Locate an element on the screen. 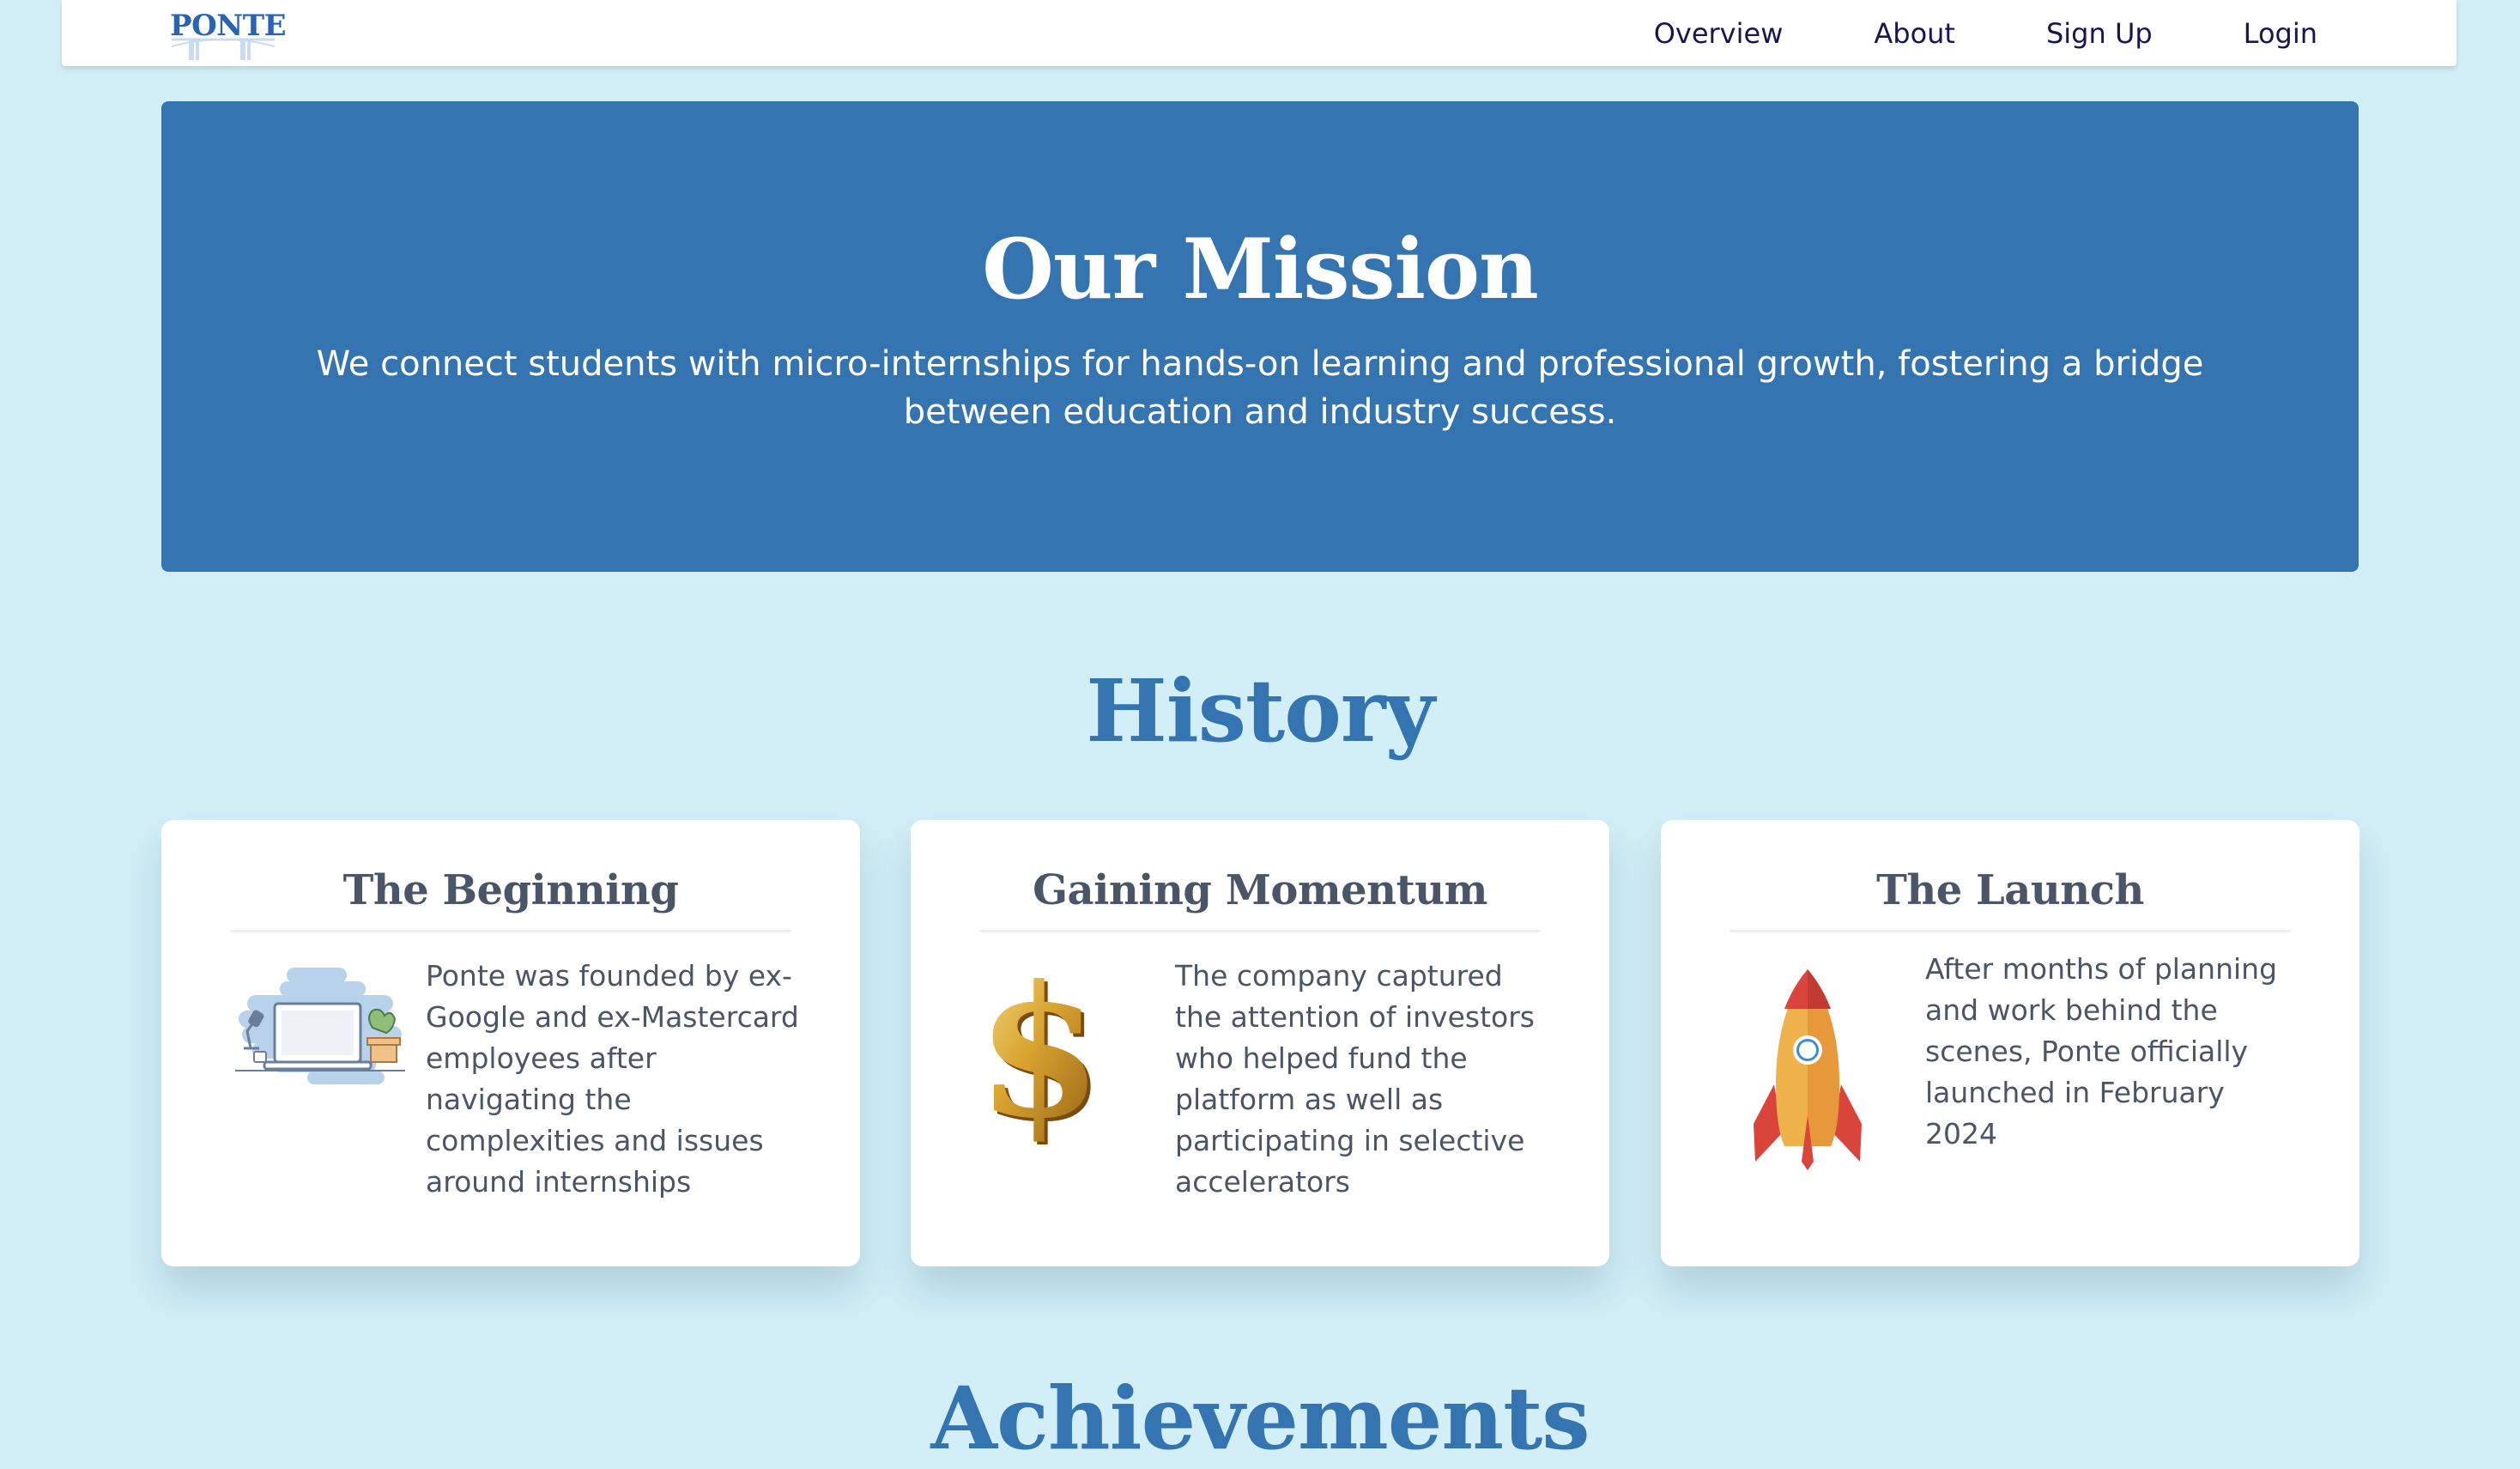 This screenshot has height=1469, width=2520. ponte-logo: PONTE is located at coordinates (228, 32).